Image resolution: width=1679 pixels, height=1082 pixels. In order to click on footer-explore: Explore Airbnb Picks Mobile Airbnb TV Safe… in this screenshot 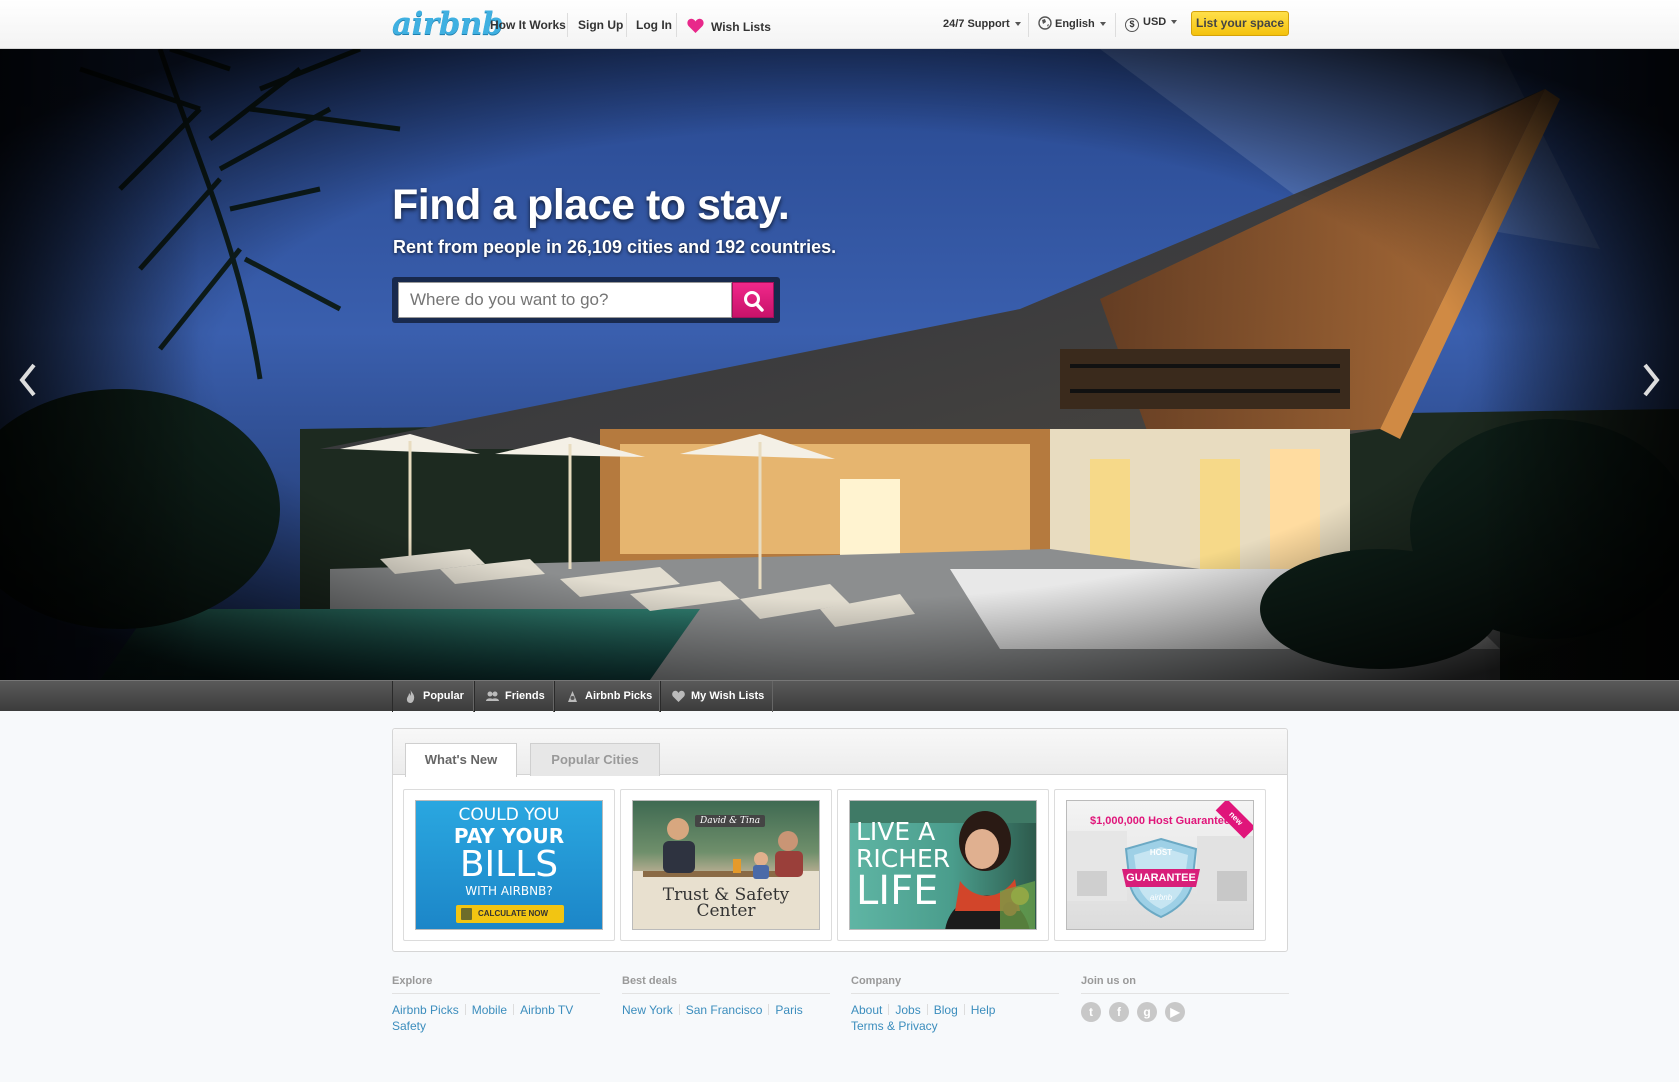, I will do `click(496, 1004)`.